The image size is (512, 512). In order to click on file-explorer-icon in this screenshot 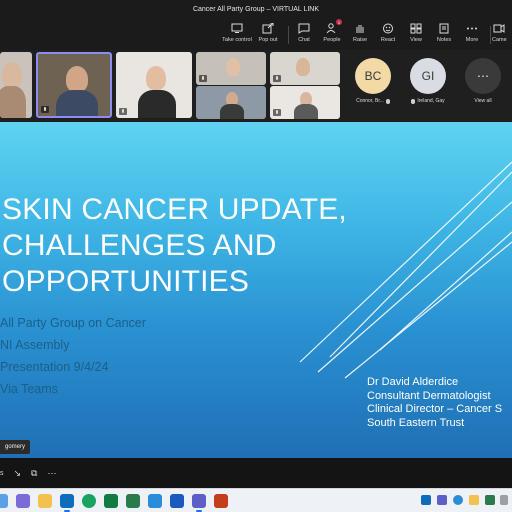, I will do `click(45, 501)`.